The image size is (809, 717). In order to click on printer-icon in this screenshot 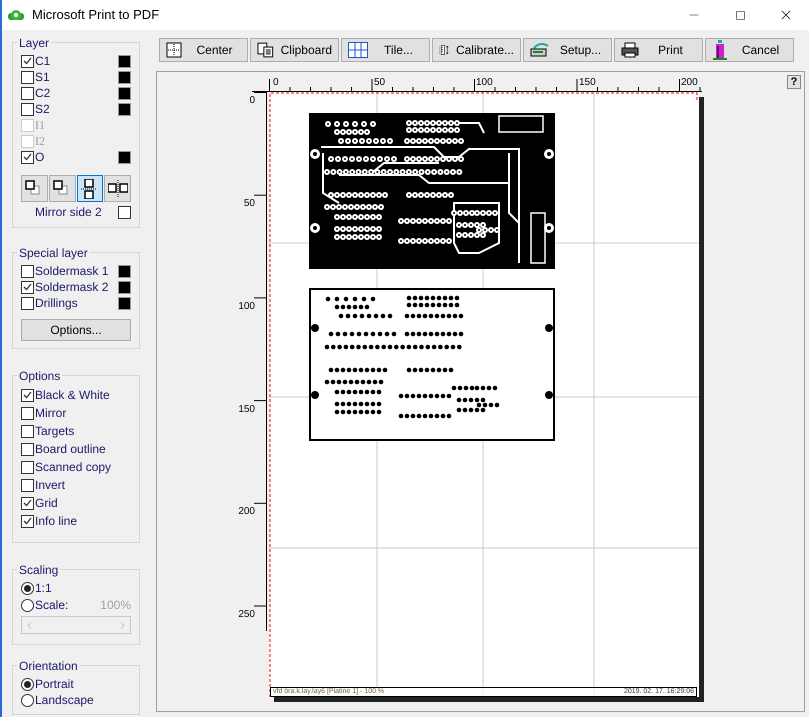, I will do `click(630, 50)`.